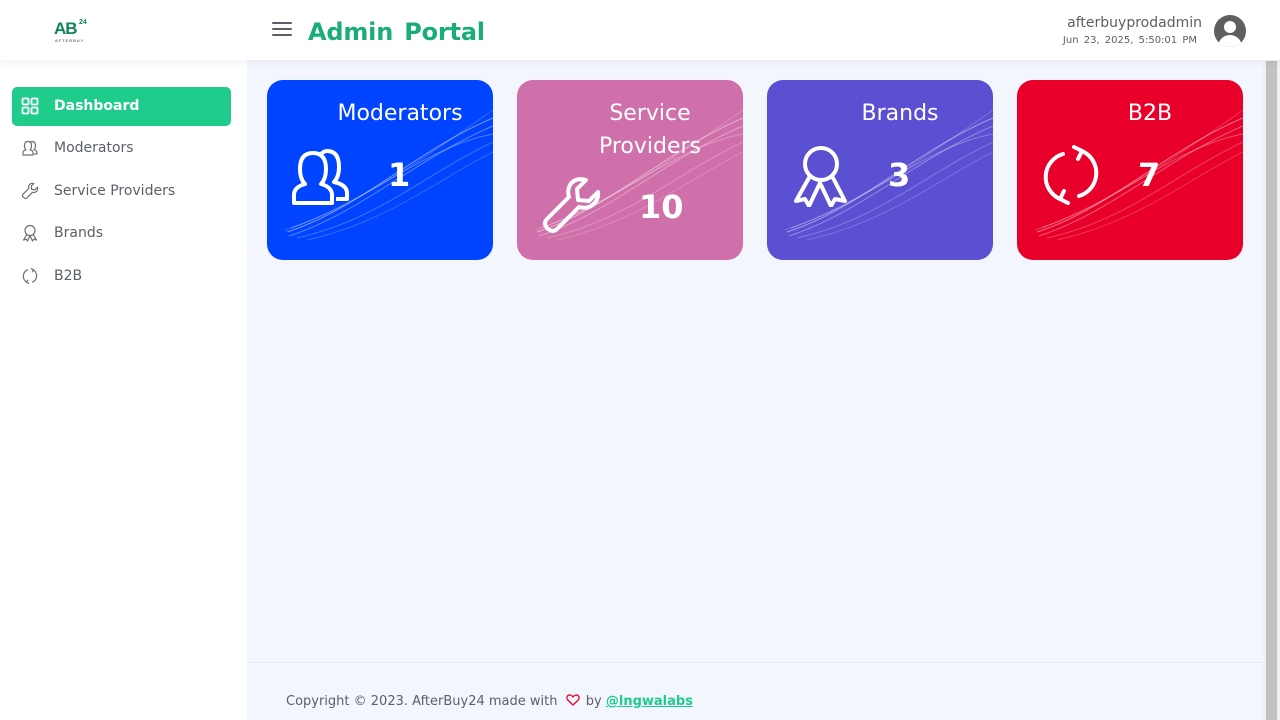 This screenshot has width=1280, height=720. I want to click on footer-copyright: Copyright © 2023. AfterBuy24 made with, so click(422, 701).